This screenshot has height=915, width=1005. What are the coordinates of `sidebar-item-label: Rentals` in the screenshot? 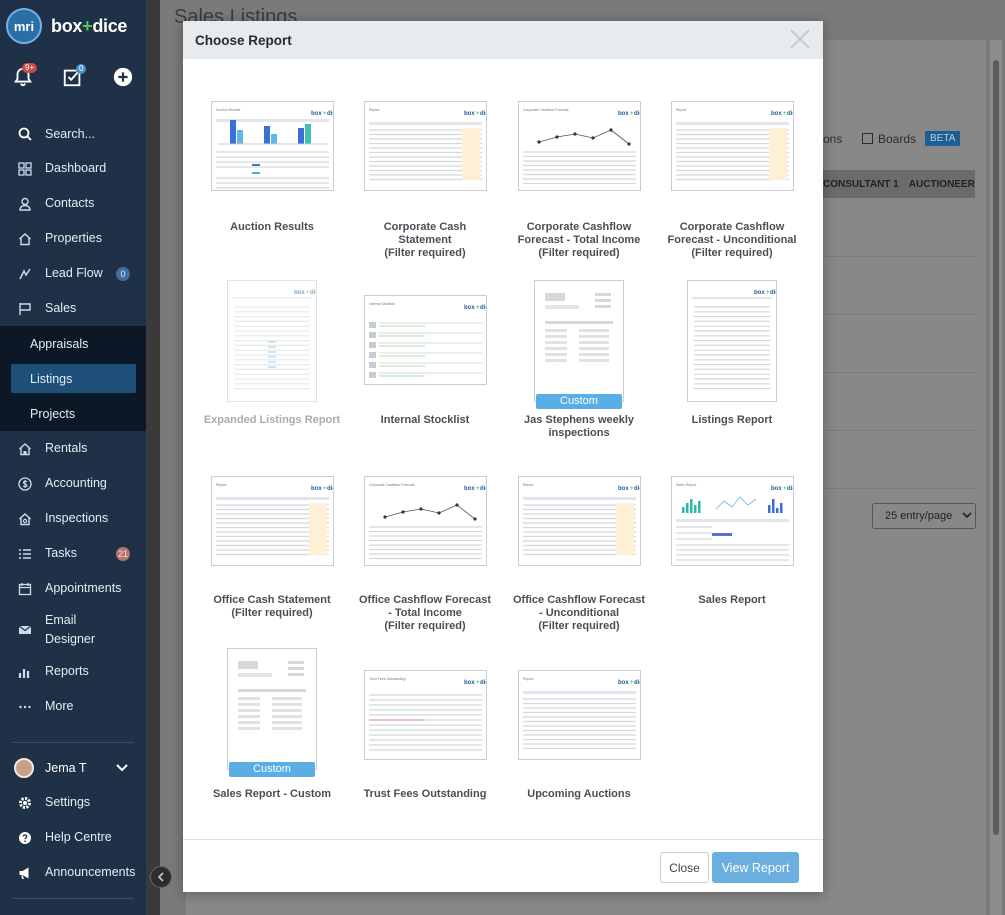 It's located at (66, 448).